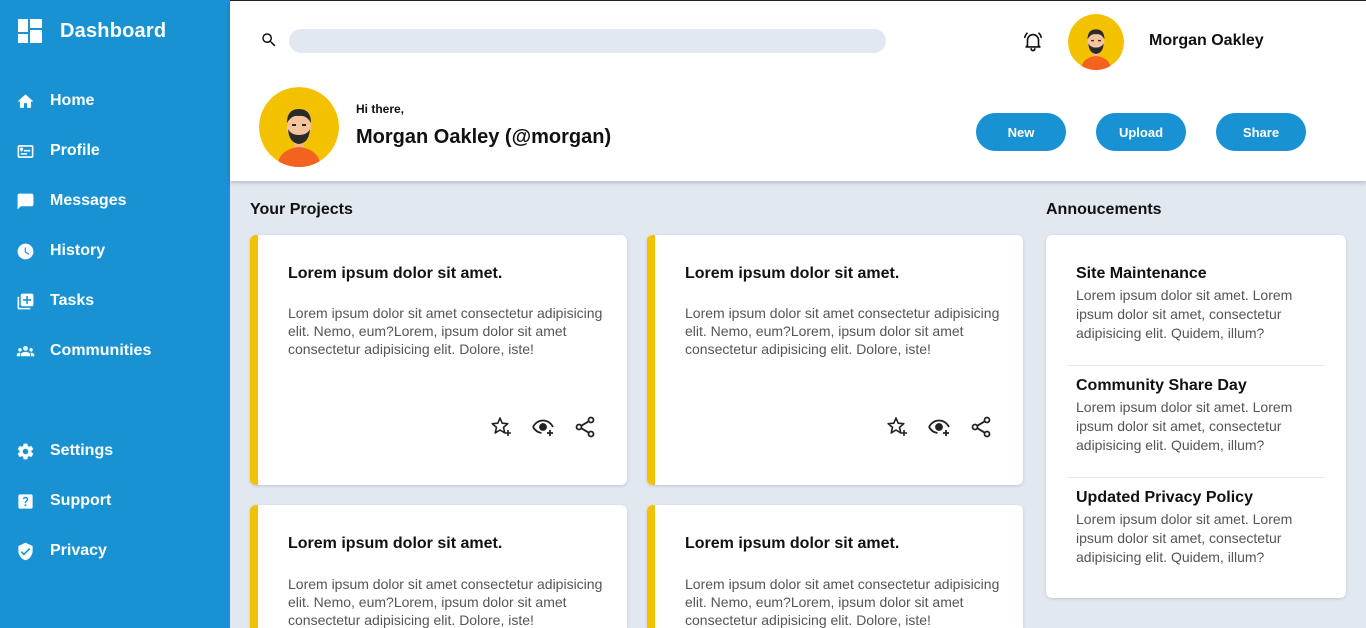  What do you see at coordinates (269, 40) in the screenshot?
I see `search-icon` at bounding box center [269, 40].